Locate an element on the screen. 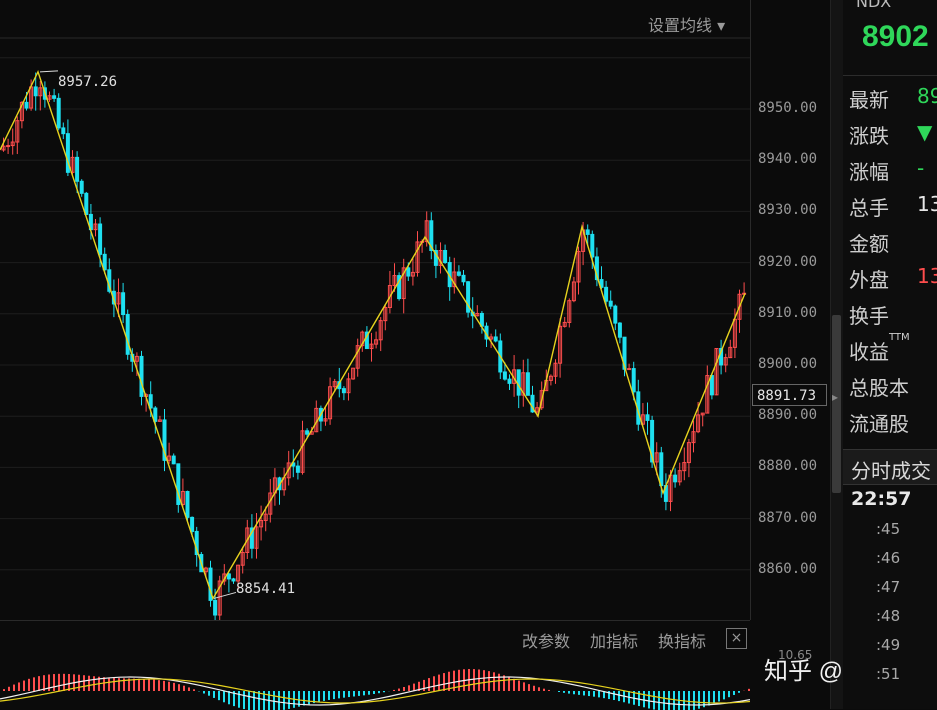 The image size is (937, 710). quote-row-label: 换手 is located at coordinates (869, 316).